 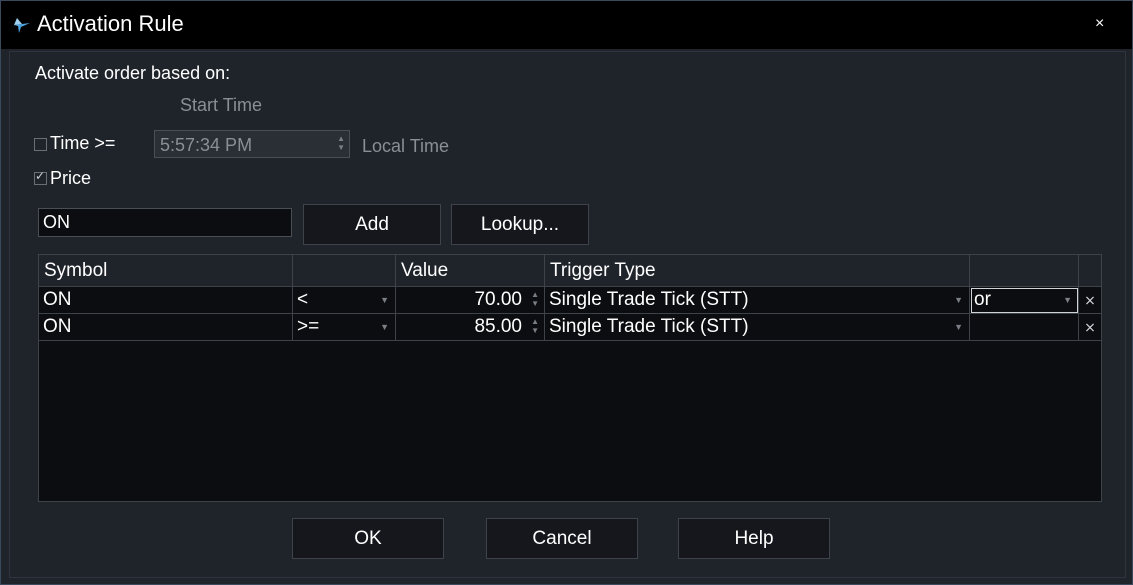 I want to click on row1-symbol: ON, so click(x=166, y=300).